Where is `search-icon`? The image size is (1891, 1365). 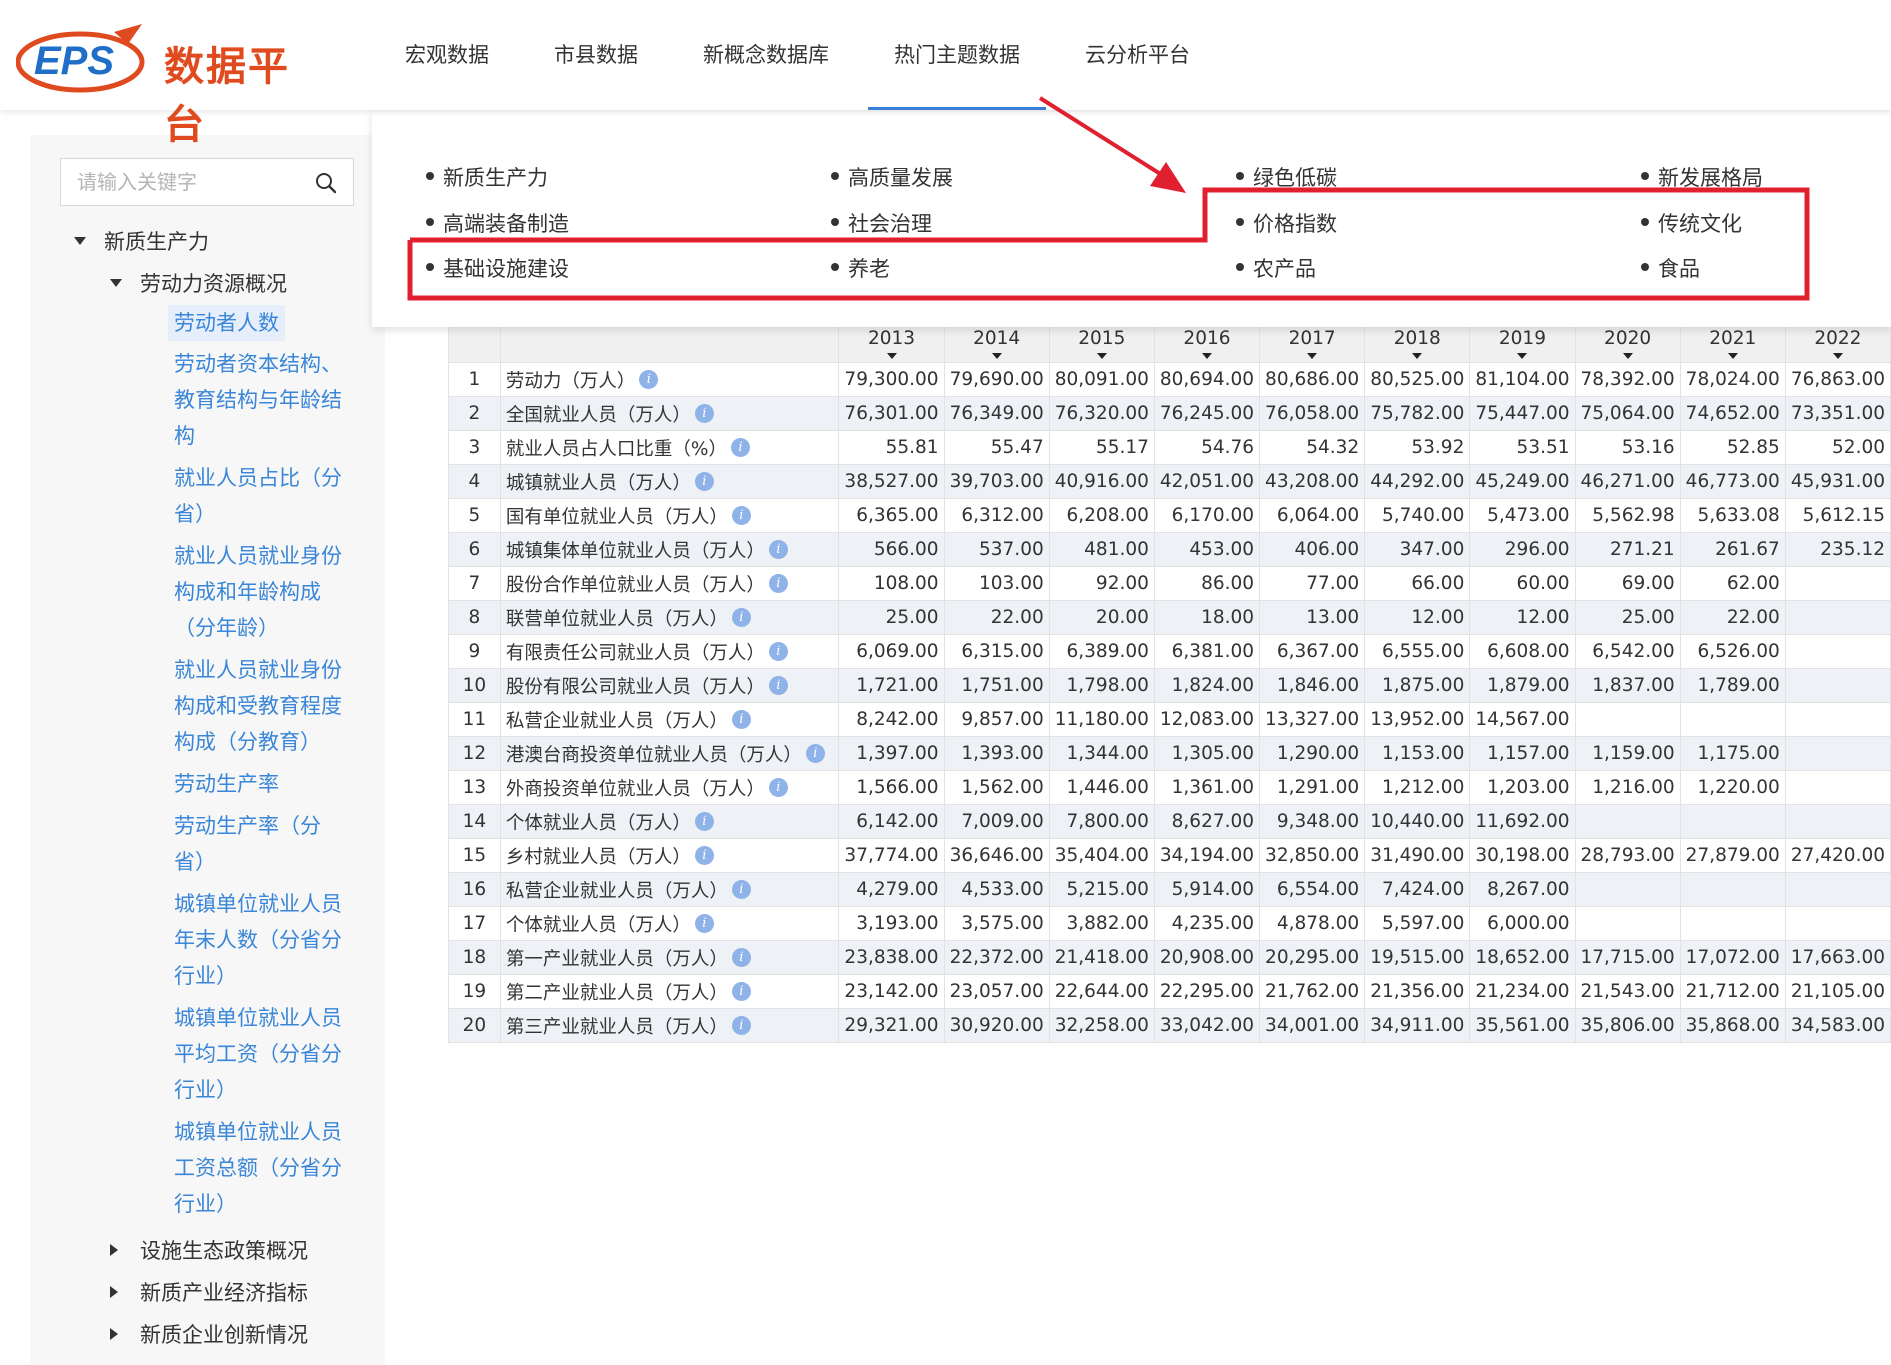 search-icon is located at coordinates (326, 183).